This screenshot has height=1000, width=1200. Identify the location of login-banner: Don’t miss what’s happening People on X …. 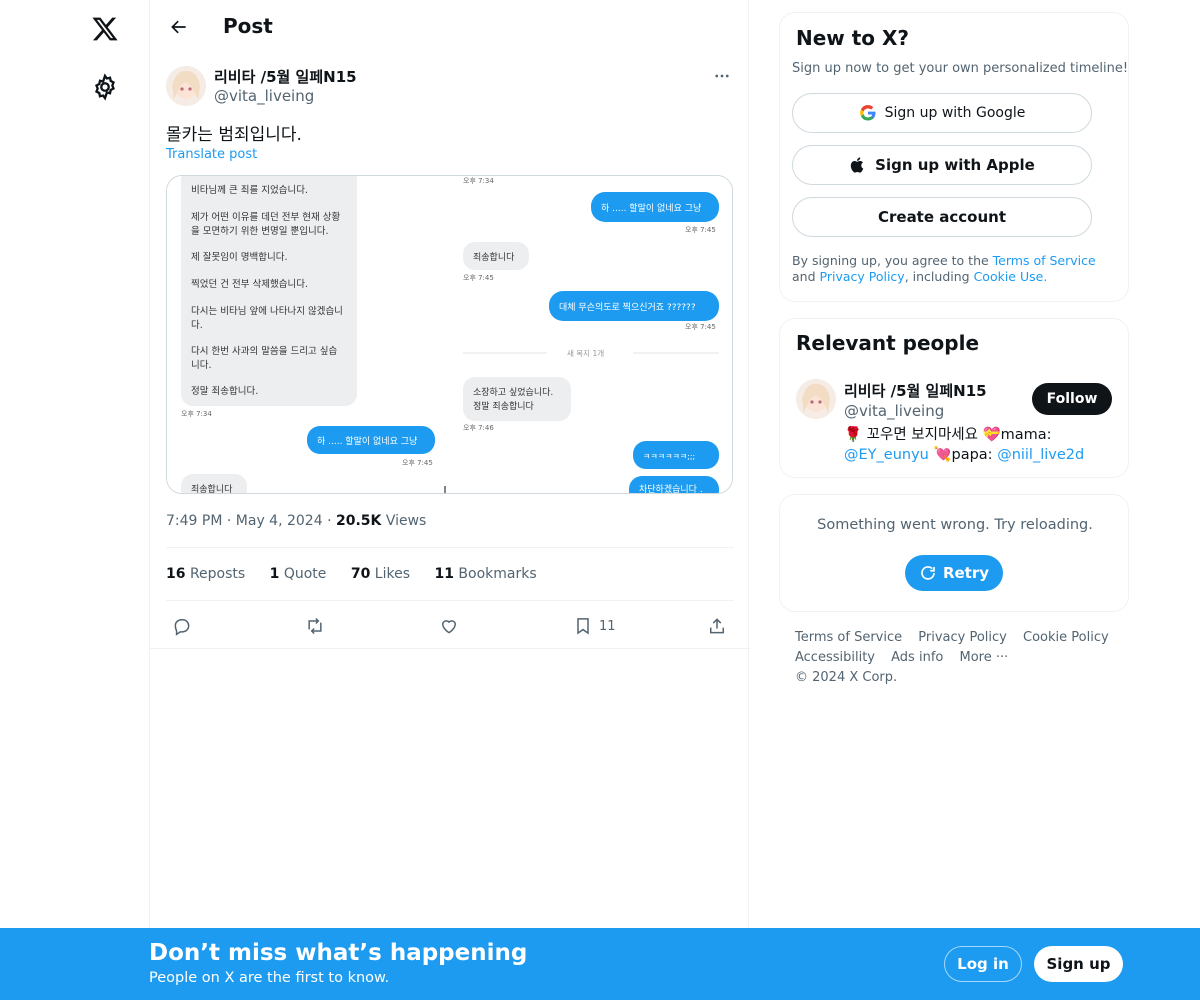
(600, 964).